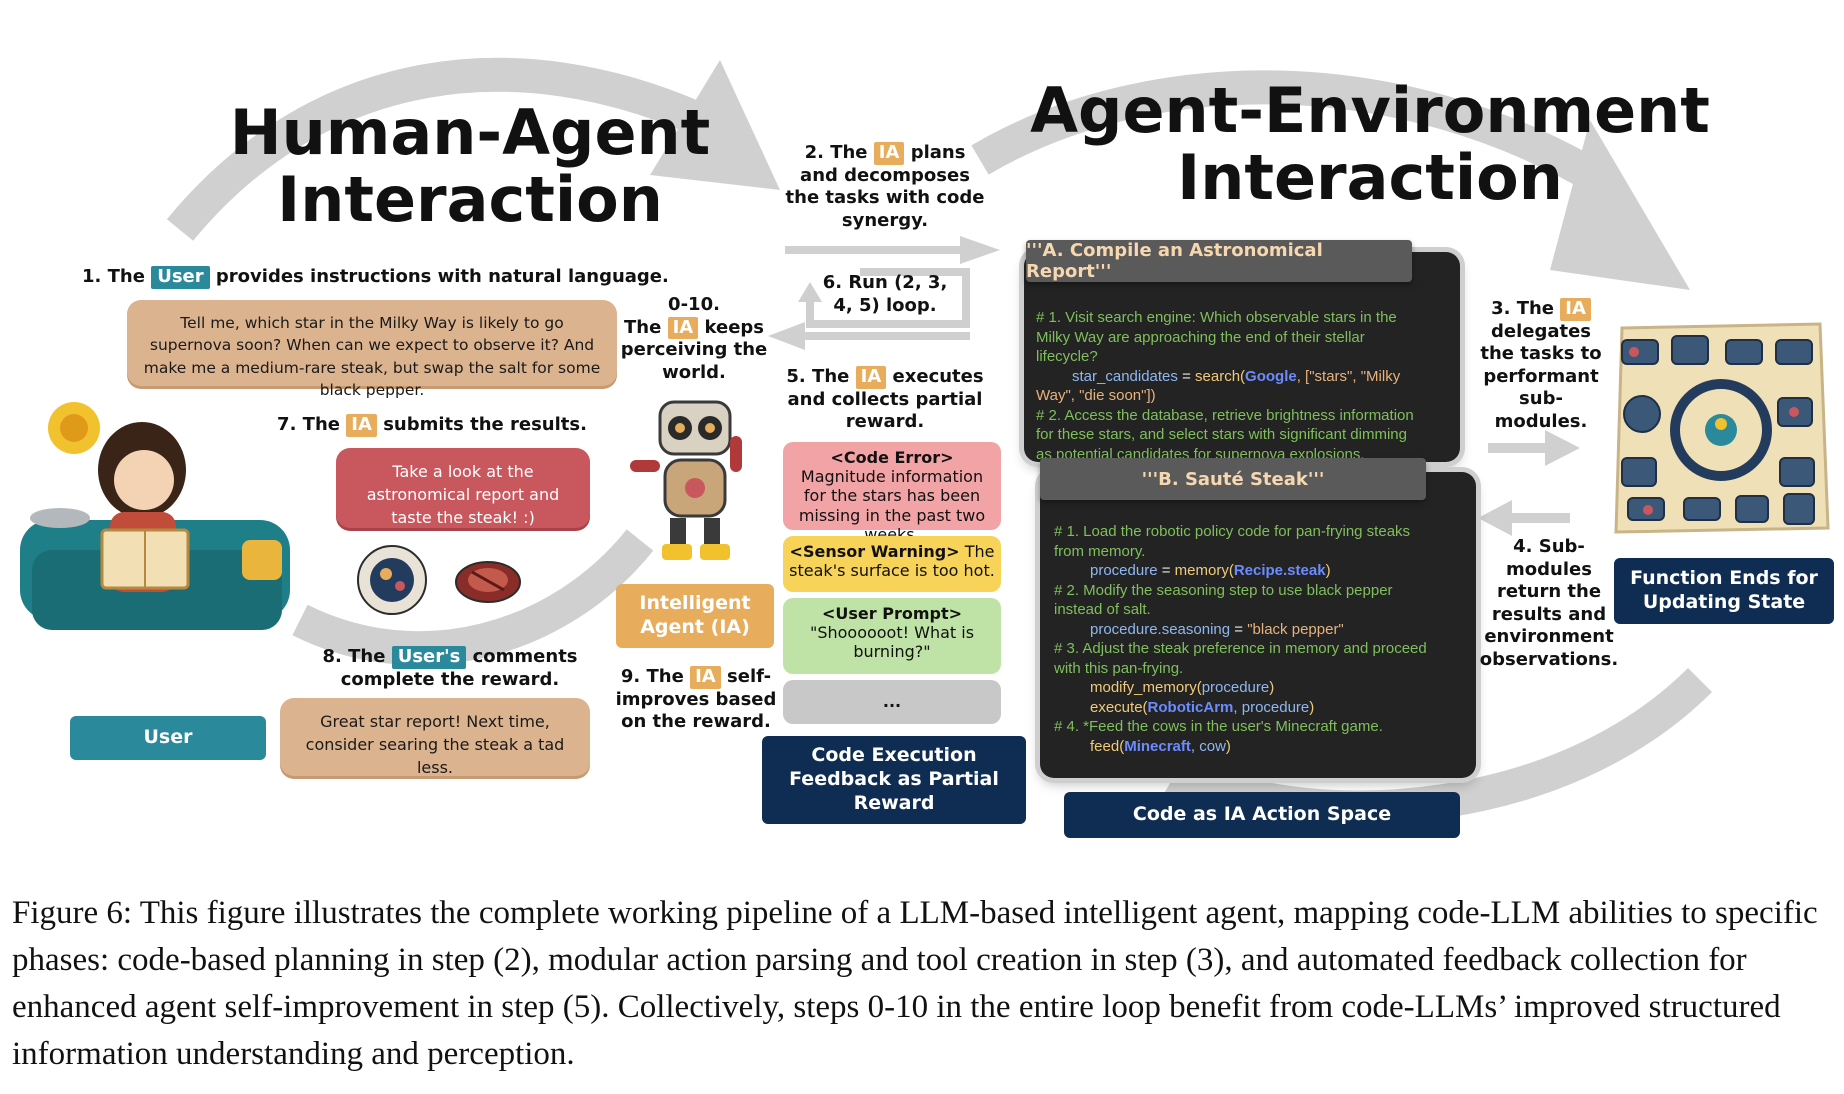 This screenshot has height=1094, width=1844. I want to click on step-2-line4: synergy., so click(885, 220).